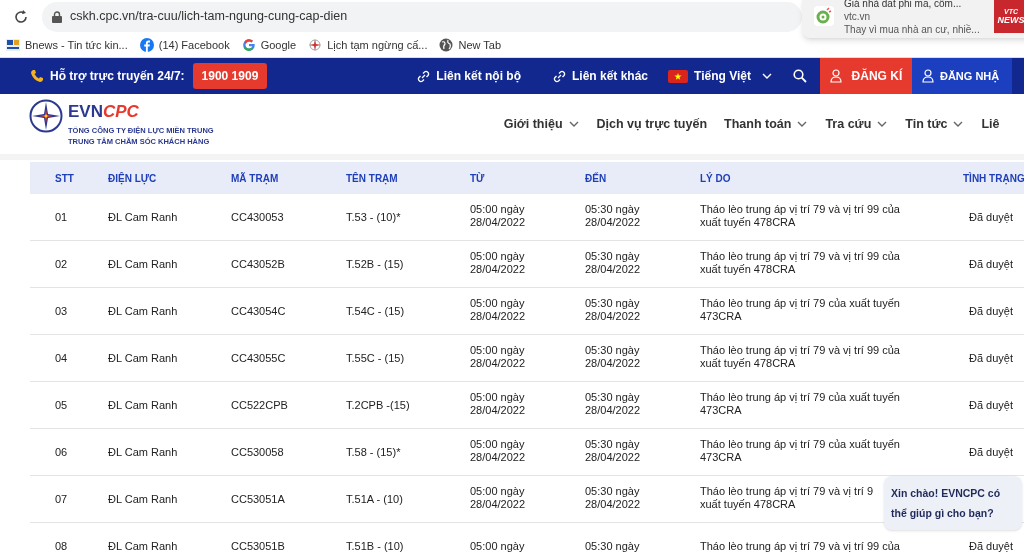 This screenshot has height=553, width=1024. I want to click on nav-item: Dịch vụ trực tuyến, so click(652, 124).